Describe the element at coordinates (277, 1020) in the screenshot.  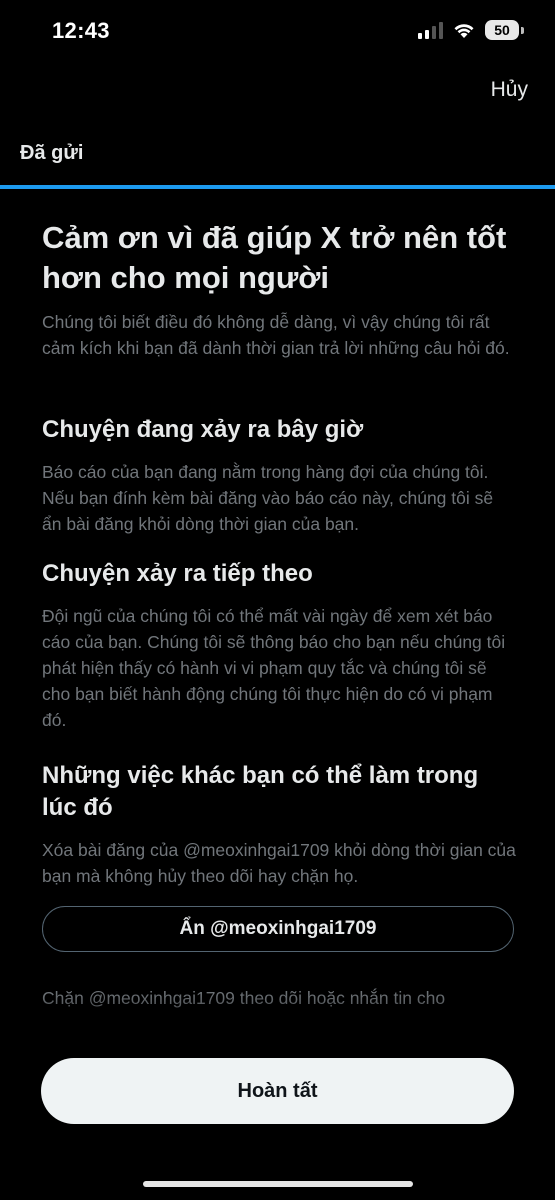
I see `content-fade` at that location.